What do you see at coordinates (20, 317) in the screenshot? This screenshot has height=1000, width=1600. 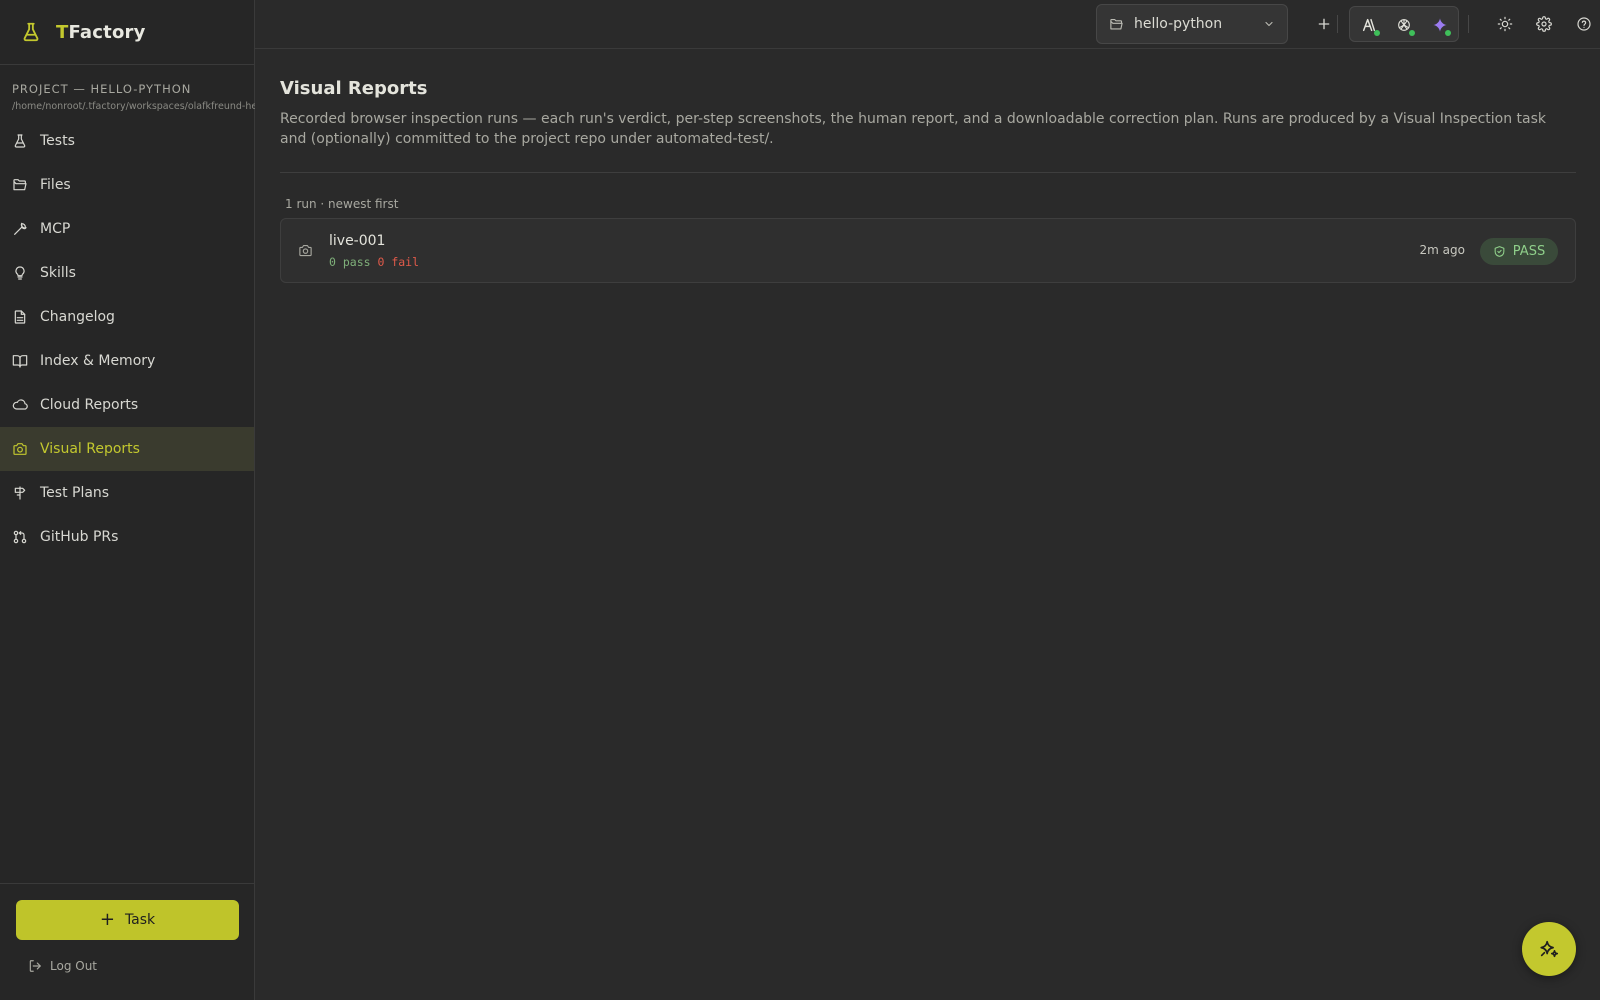 I see `file-text-icon` at bounding box center [20, 317].